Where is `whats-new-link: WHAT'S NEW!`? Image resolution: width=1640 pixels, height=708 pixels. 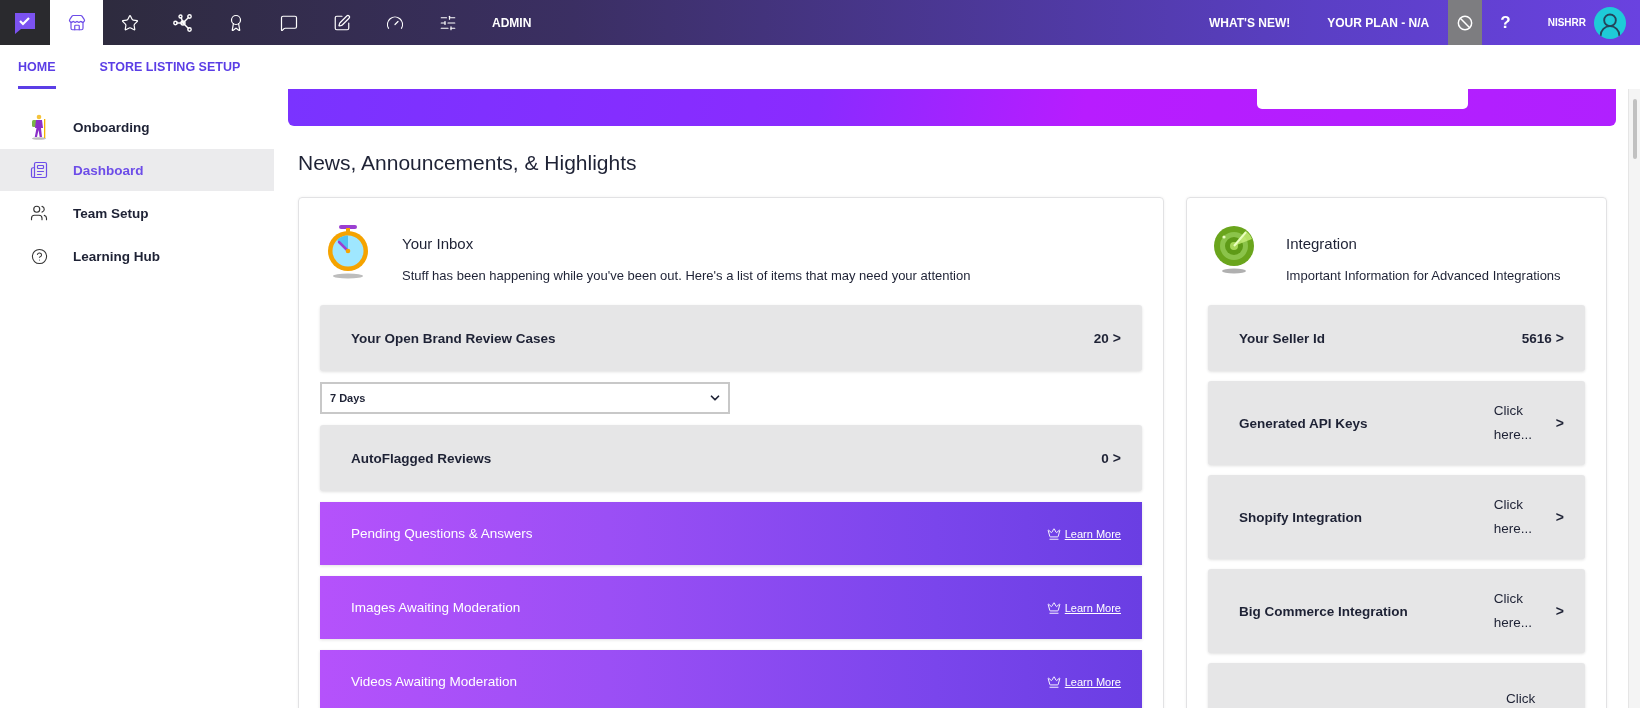 whats-new-link: WHAT'S NEW! is located at coordinates (1250, 22).